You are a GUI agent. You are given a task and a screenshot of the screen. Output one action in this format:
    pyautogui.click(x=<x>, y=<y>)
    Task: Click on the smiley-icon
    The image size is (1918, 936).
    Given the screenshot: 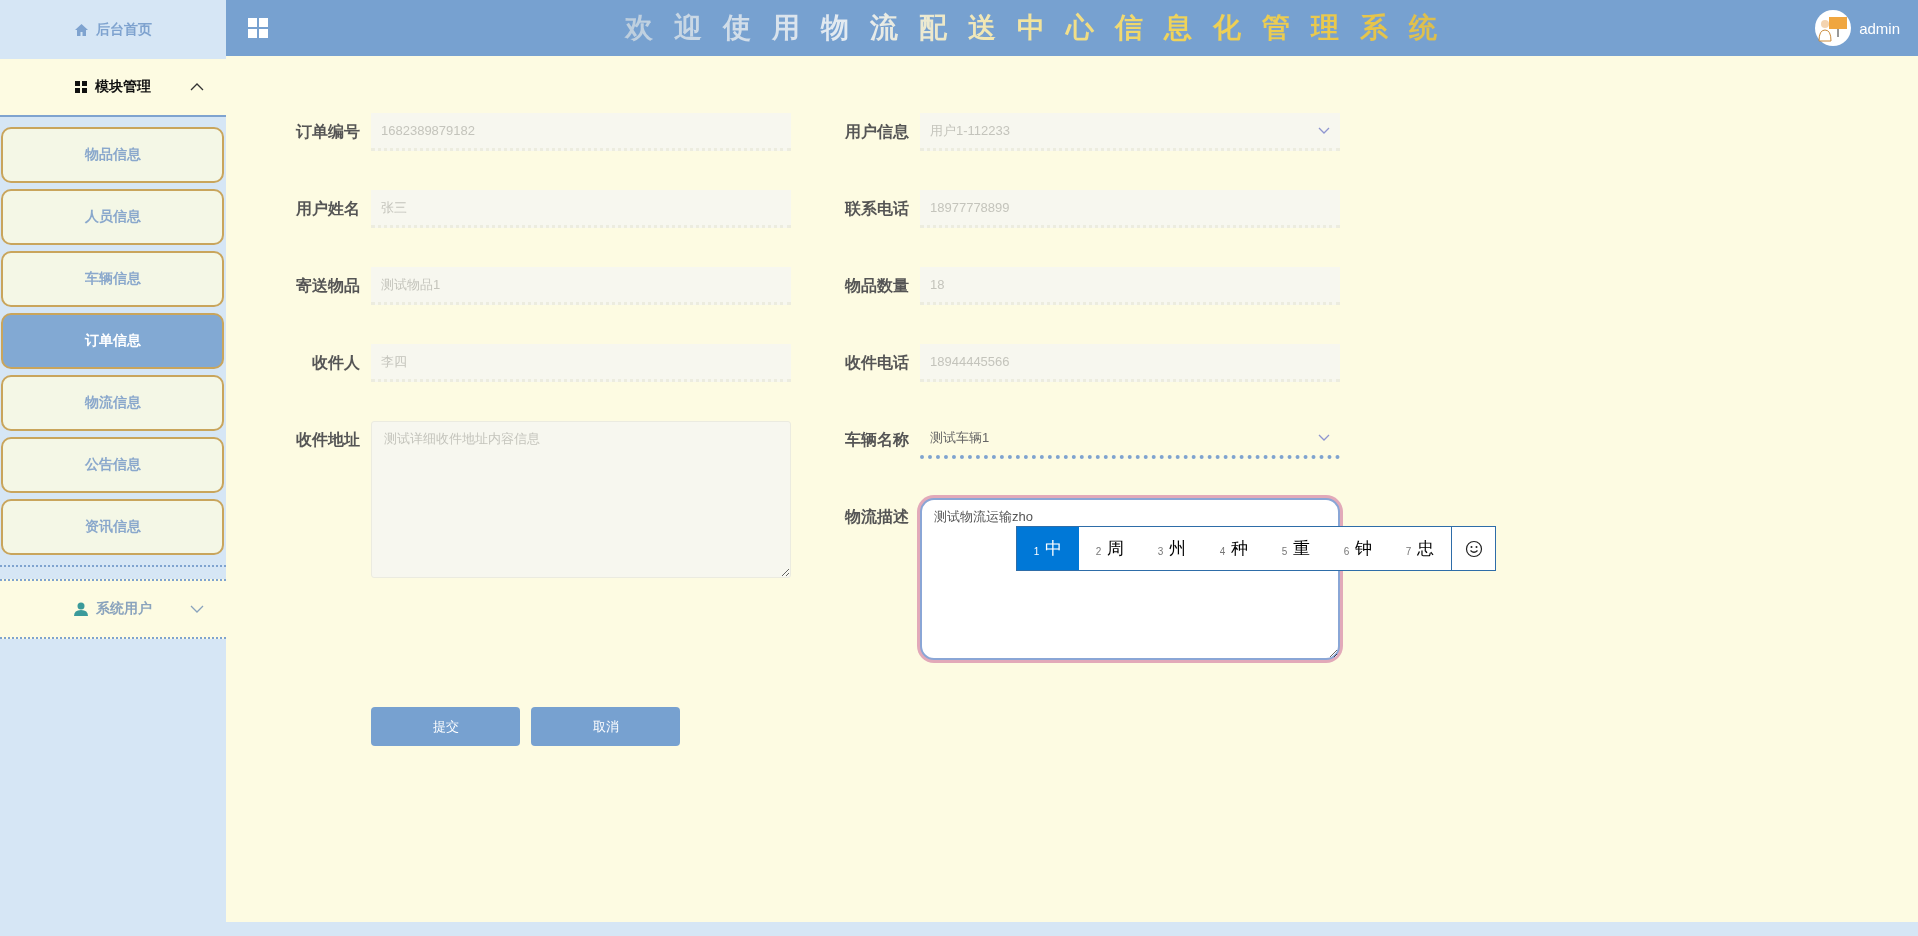 What is the action you would take?
    pyautogui.click(x=1473, y=548)
    